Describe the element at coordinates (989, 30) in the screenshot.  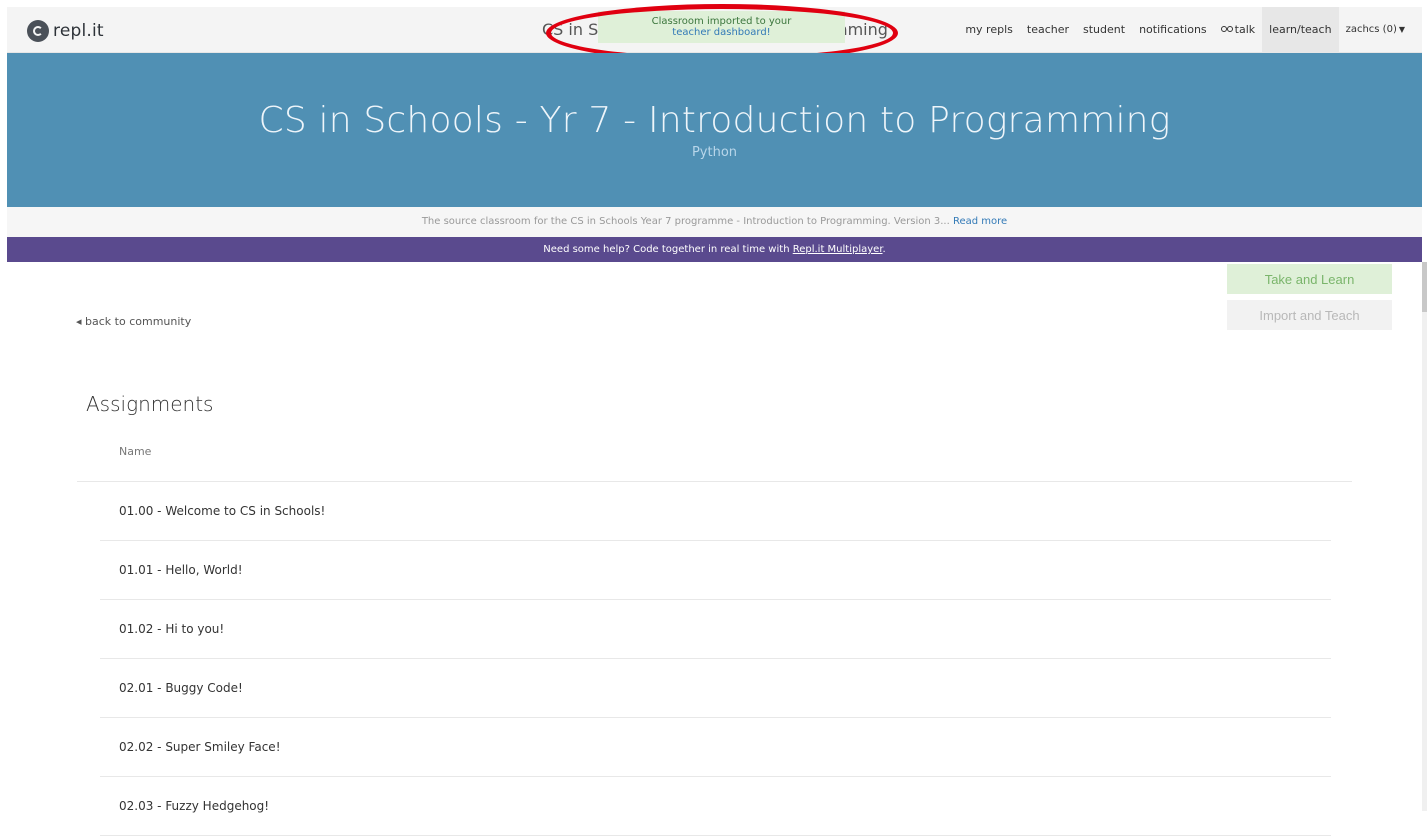
I see `nav-my-repls: my repls` at that location.